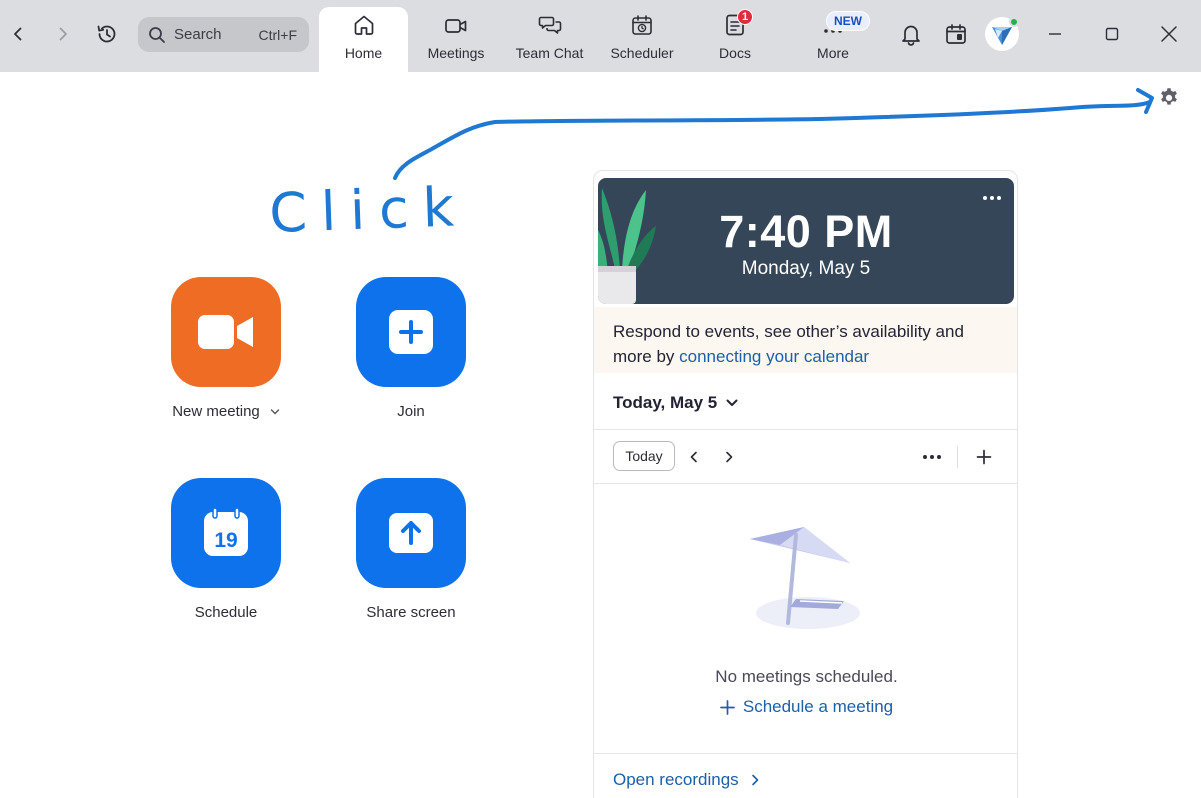  What do you see at coordinates (363, 53) in the screenshot?
I see `tab-label: Home` at bounding box center [363, 53].